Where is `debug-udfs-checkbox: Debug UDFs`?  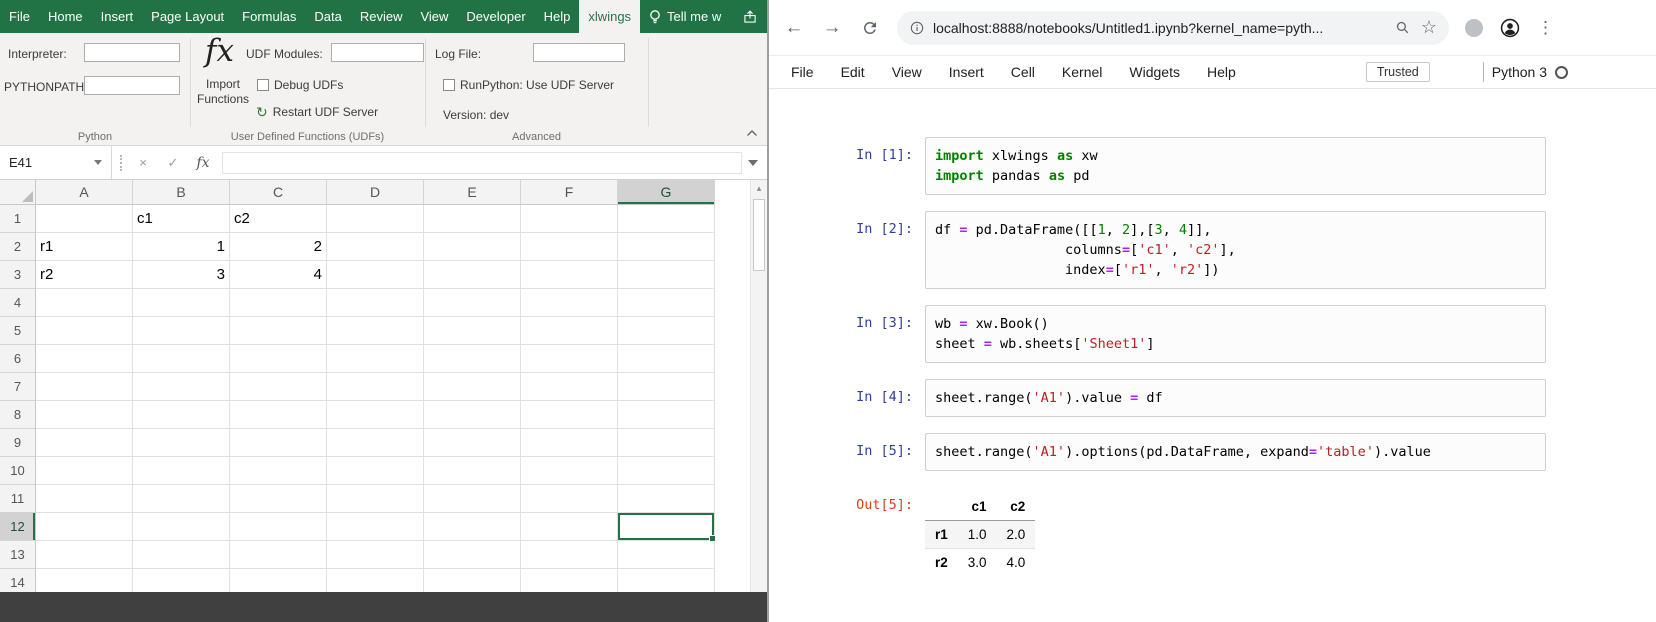 debug-udfs-checkbox: Debug UDFs is located at coordinates (300, 85).